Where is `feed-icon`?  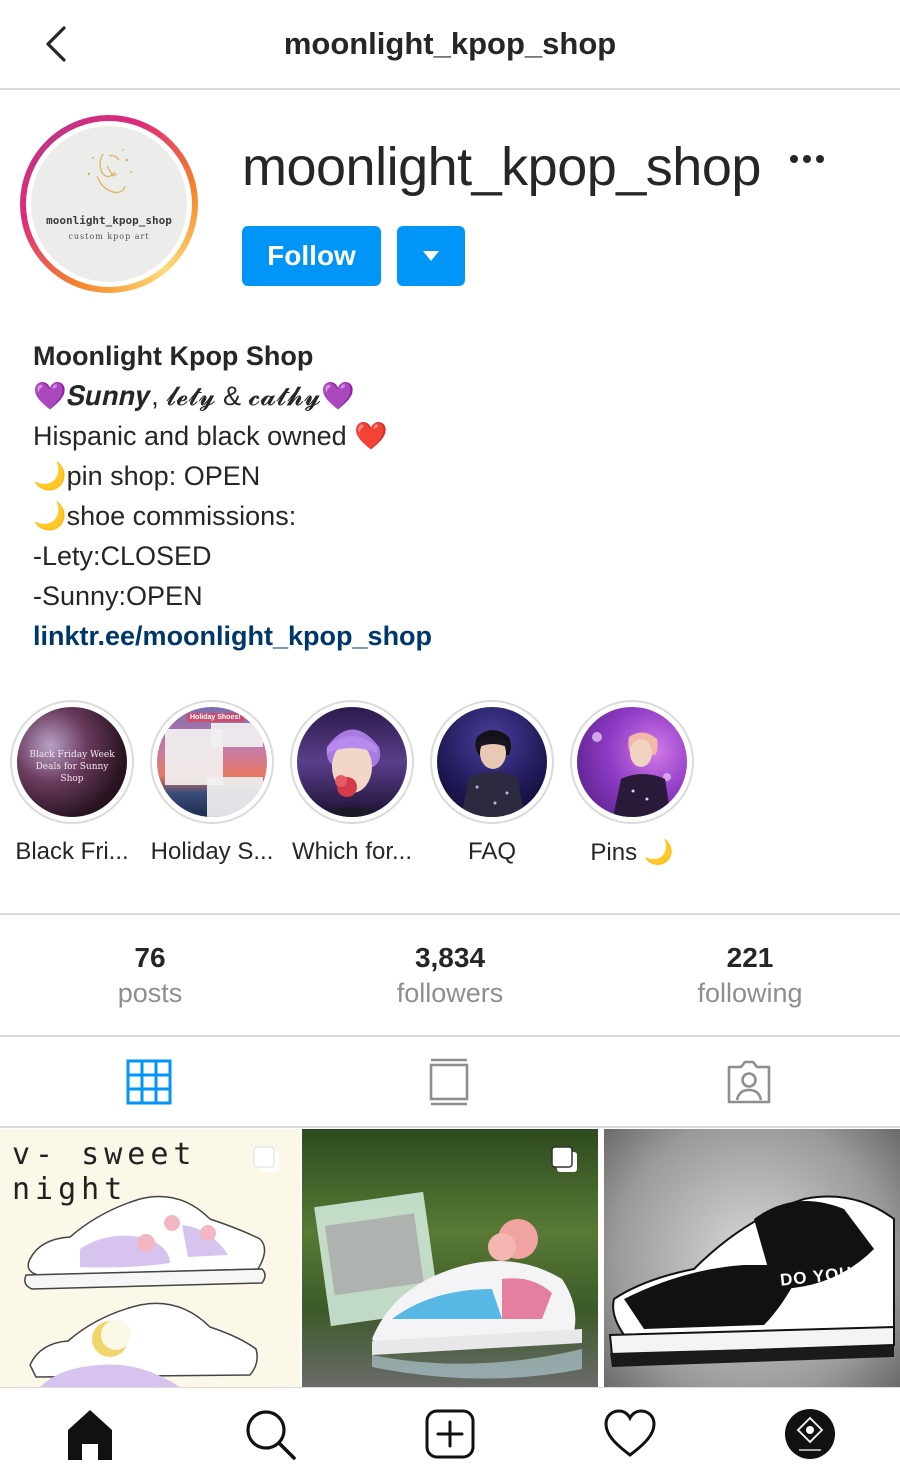 feed-icon is located at coordinates (449, 1082).